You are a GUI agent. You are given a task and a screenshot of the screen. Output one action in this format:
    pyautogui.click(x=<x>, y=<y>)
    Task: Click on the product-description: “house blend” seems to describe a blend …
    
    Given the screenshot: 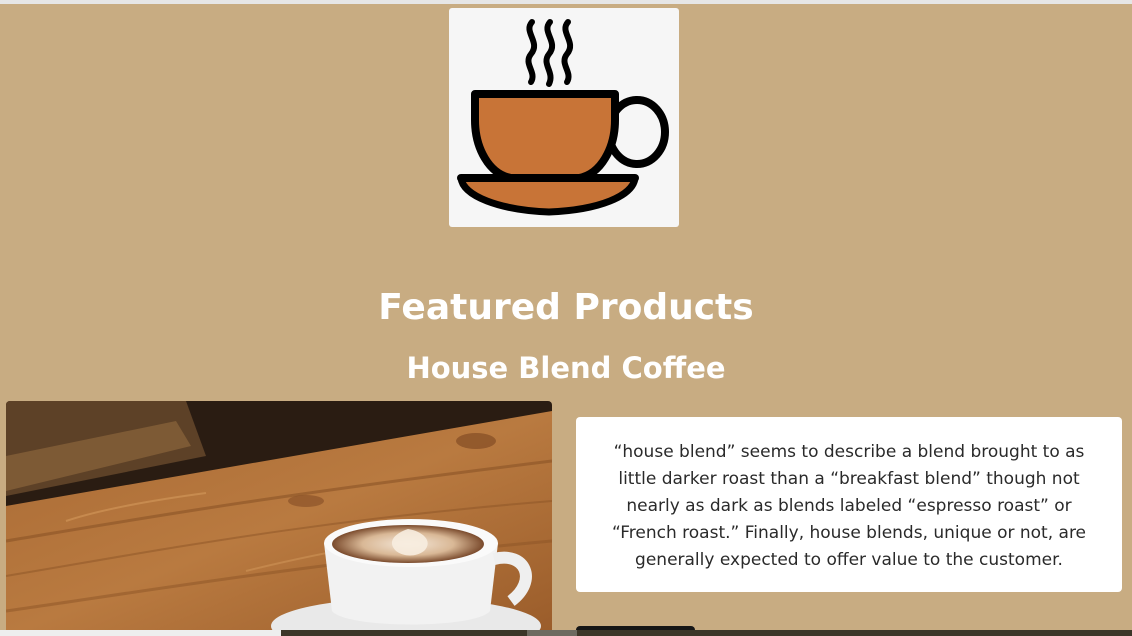 What is the action you would take?
    pyautogui.click(x=849, y=506)
    